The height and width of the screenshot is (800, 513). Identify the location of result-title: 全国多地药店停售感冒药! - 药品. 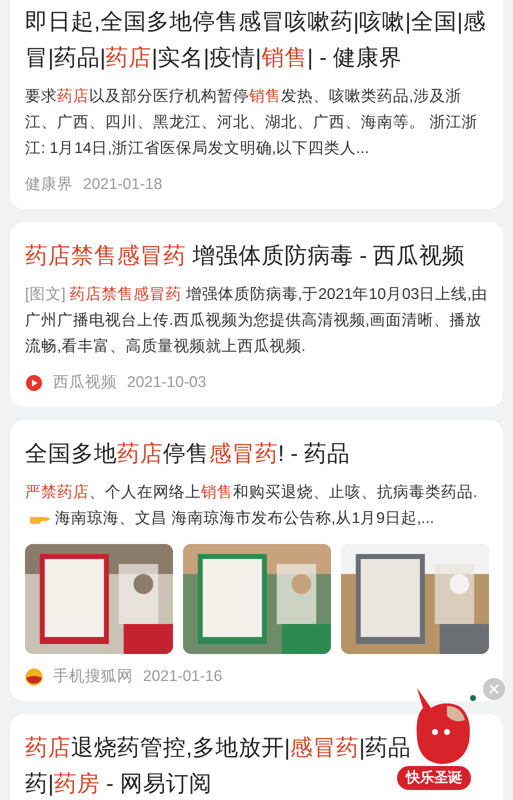
(187, 453).